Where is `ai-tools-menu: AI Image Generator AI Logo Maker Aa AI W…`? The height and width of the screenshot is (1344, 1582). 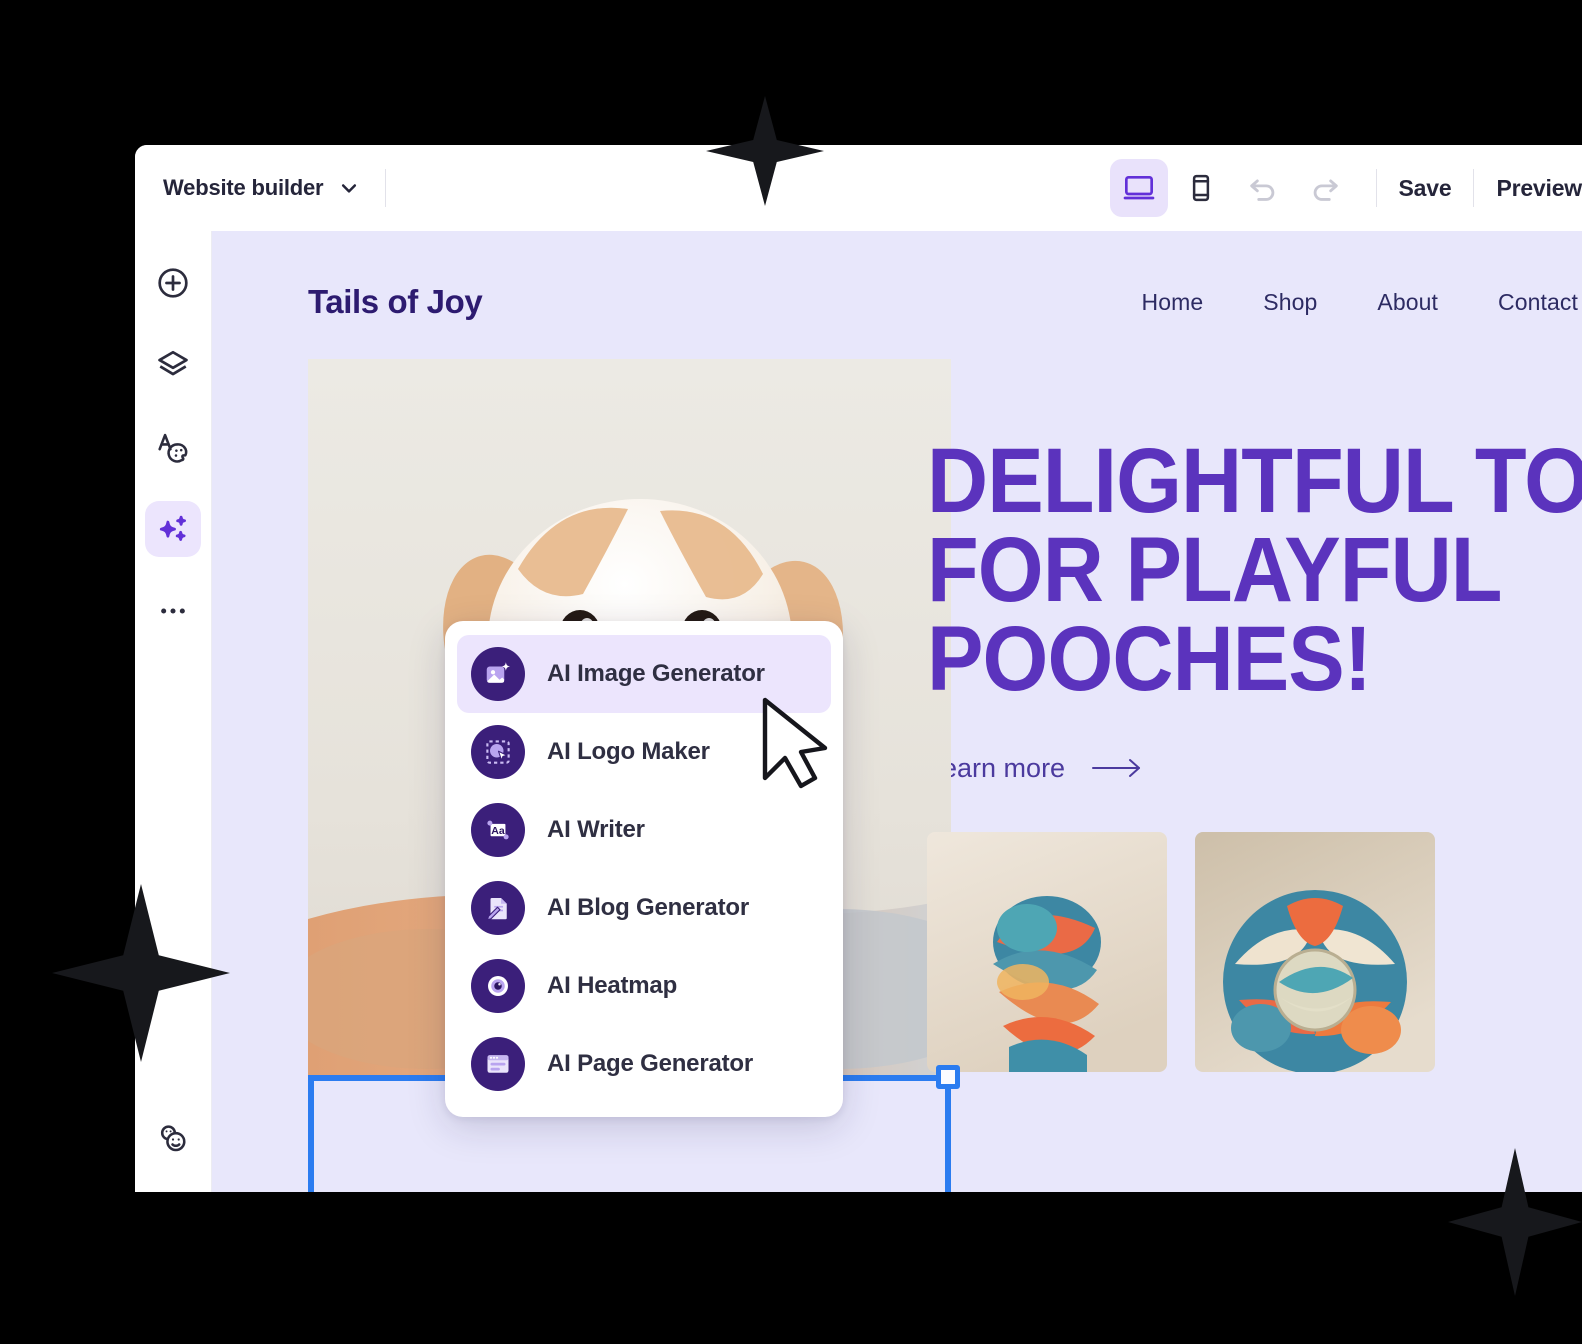
ai-tools-menu: AI Image Generator AI Logo Maker Aa AI W… is located at coordinates (644, 869).